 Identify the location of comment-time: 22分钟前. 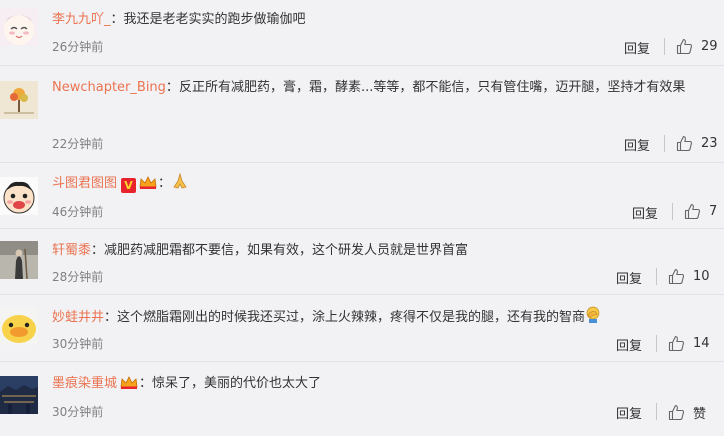
(78, 144).